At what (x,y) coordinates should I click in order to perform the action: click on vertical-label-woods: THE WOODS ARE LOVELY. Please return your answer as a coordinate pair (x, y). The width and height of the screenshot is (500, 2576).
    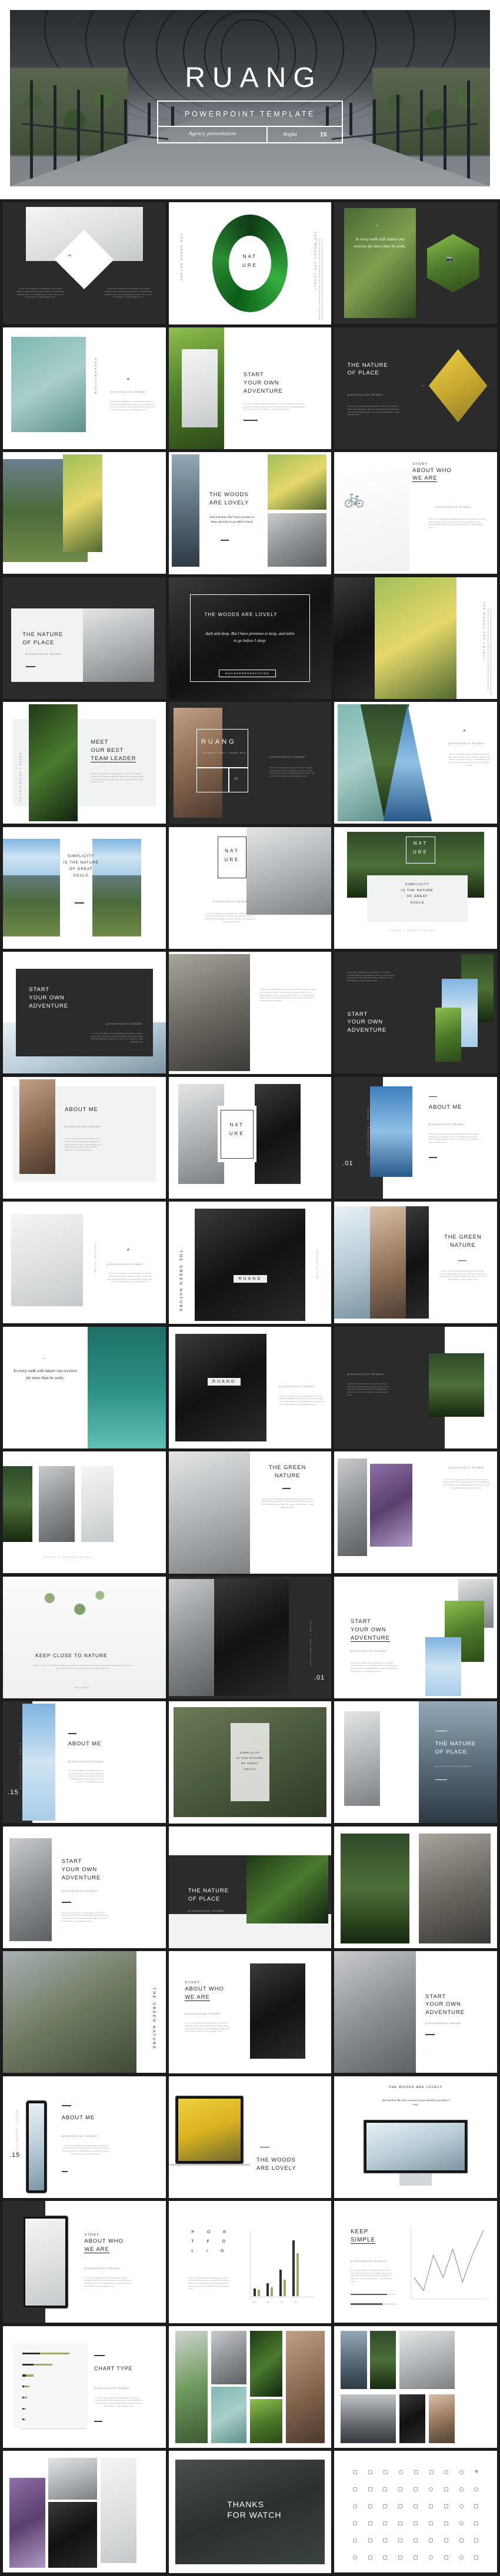
    Looking at the image, I should click on (484, 631).